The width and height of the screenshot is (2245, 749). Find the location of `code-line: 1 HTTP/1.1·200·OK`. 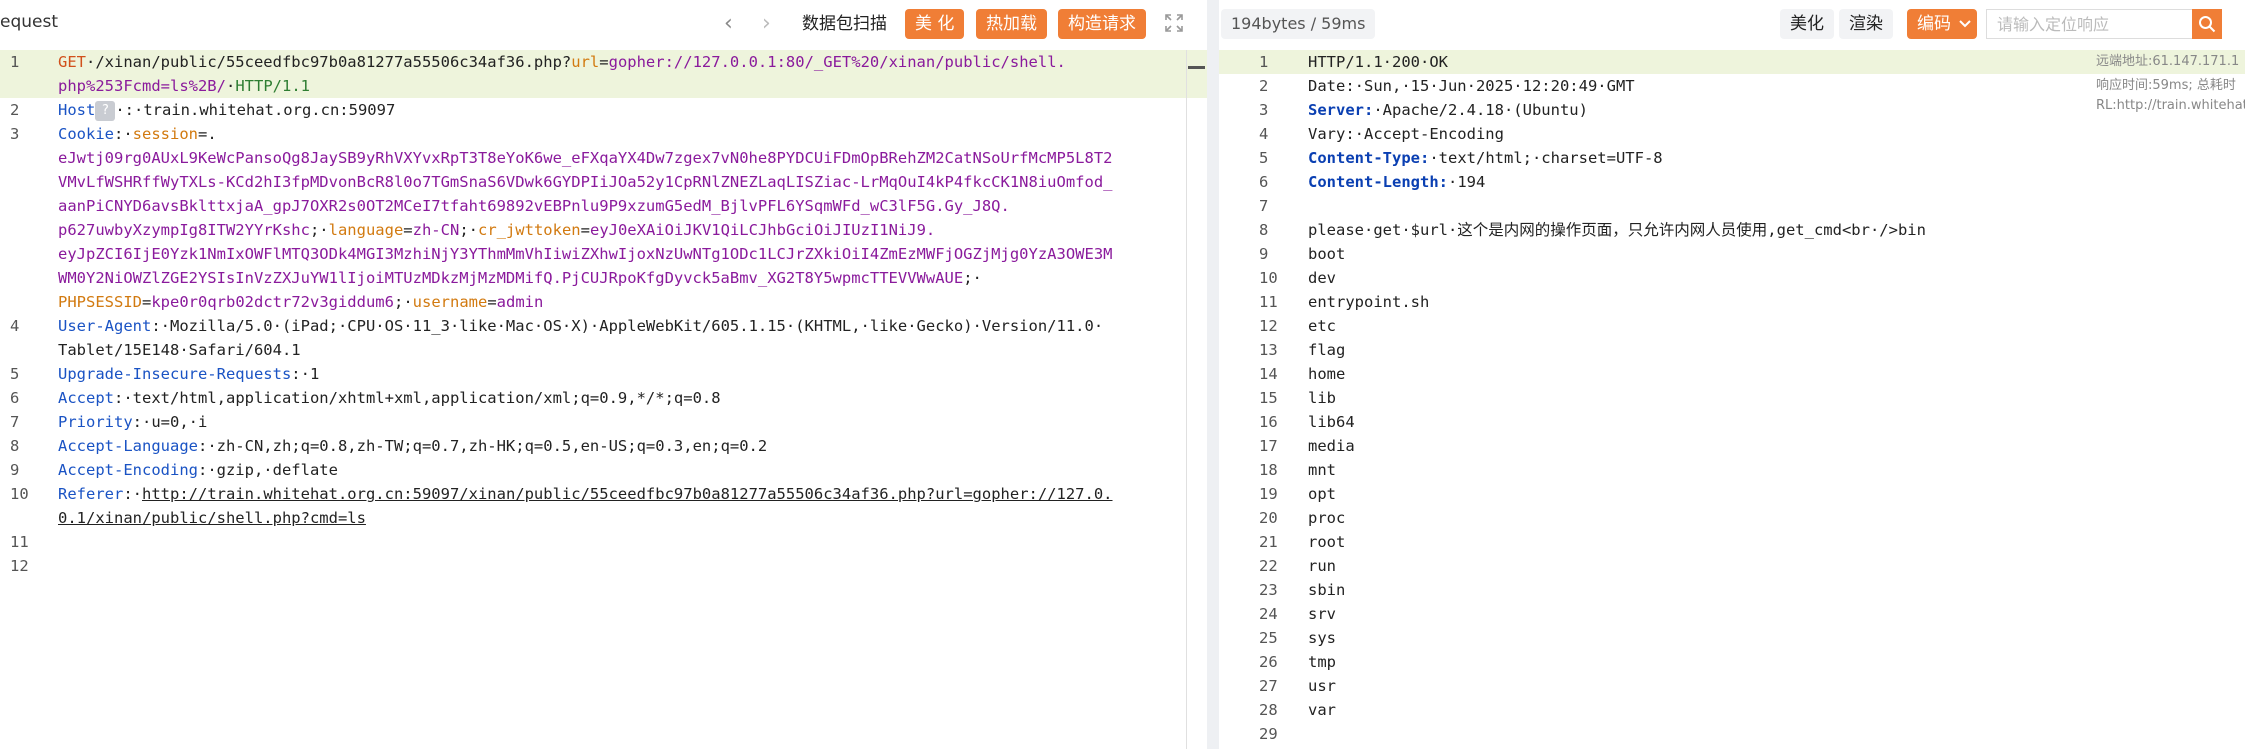

code-line: 1 HTTP/1.1·200·OK is located at coordinates (1732, 62).